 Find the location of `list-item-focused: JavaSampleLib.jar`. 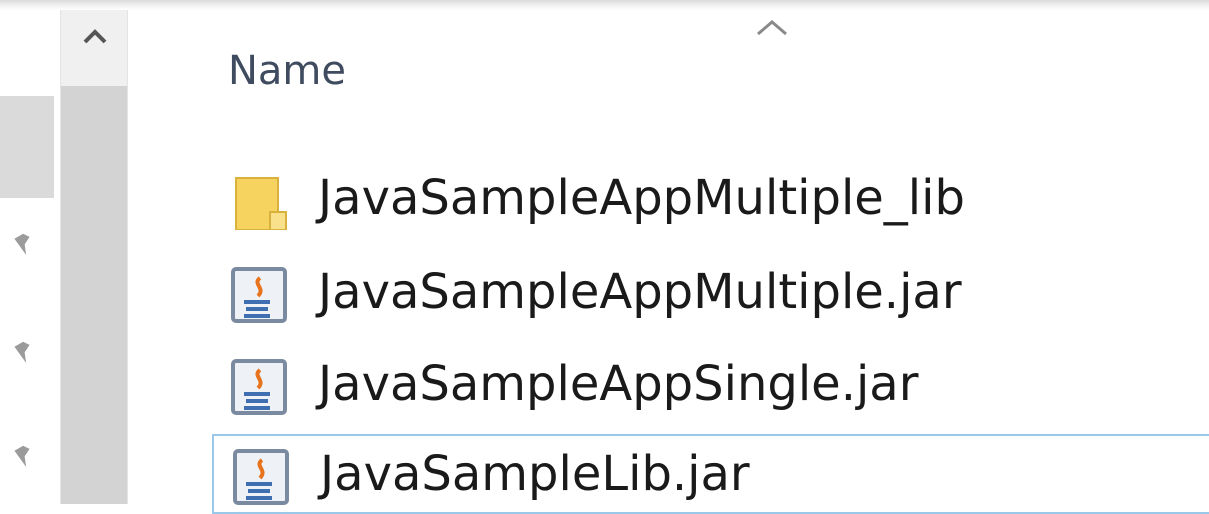

list-item-focused: JavaSampleLib.jar is located at coordinates (710, 474).